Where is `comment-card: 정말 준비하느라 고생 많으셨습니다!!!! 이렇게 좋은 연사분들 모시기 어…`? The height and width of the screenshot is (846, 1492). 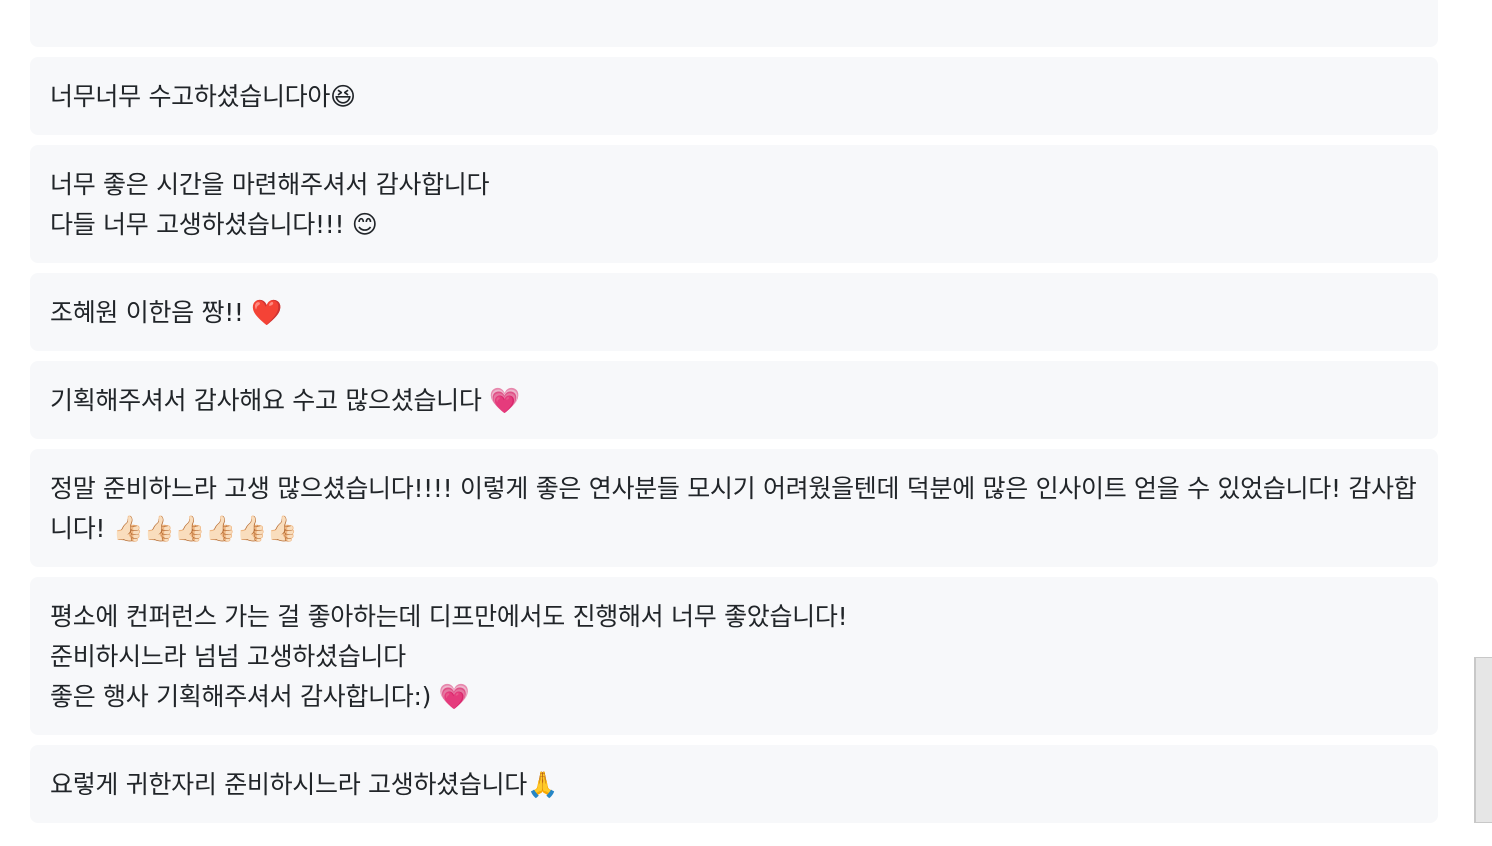
comment-card: 정말 준비하느라 고생 많으셨습니다!!!! 이렇게 좋은 연사분들 모시기 어… is located at coordinates (734, 508).